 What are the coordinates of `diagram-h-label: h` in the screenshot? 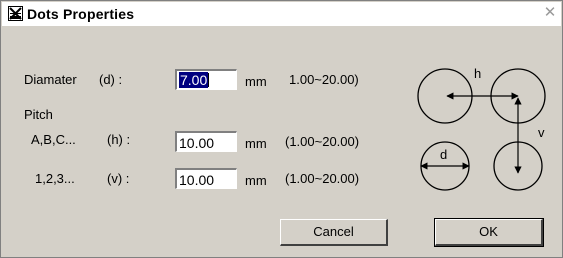 It's located at (477, 73).